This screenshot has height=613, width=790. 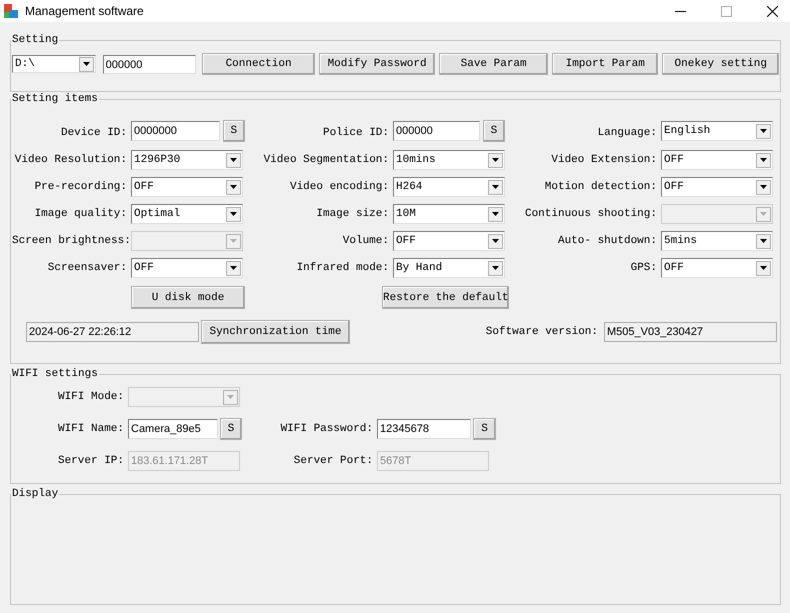 What do you see at coordinates (258, 64) in the screenshot?
I see `toolbar-button: Connection` at bounding box center [258, 64].